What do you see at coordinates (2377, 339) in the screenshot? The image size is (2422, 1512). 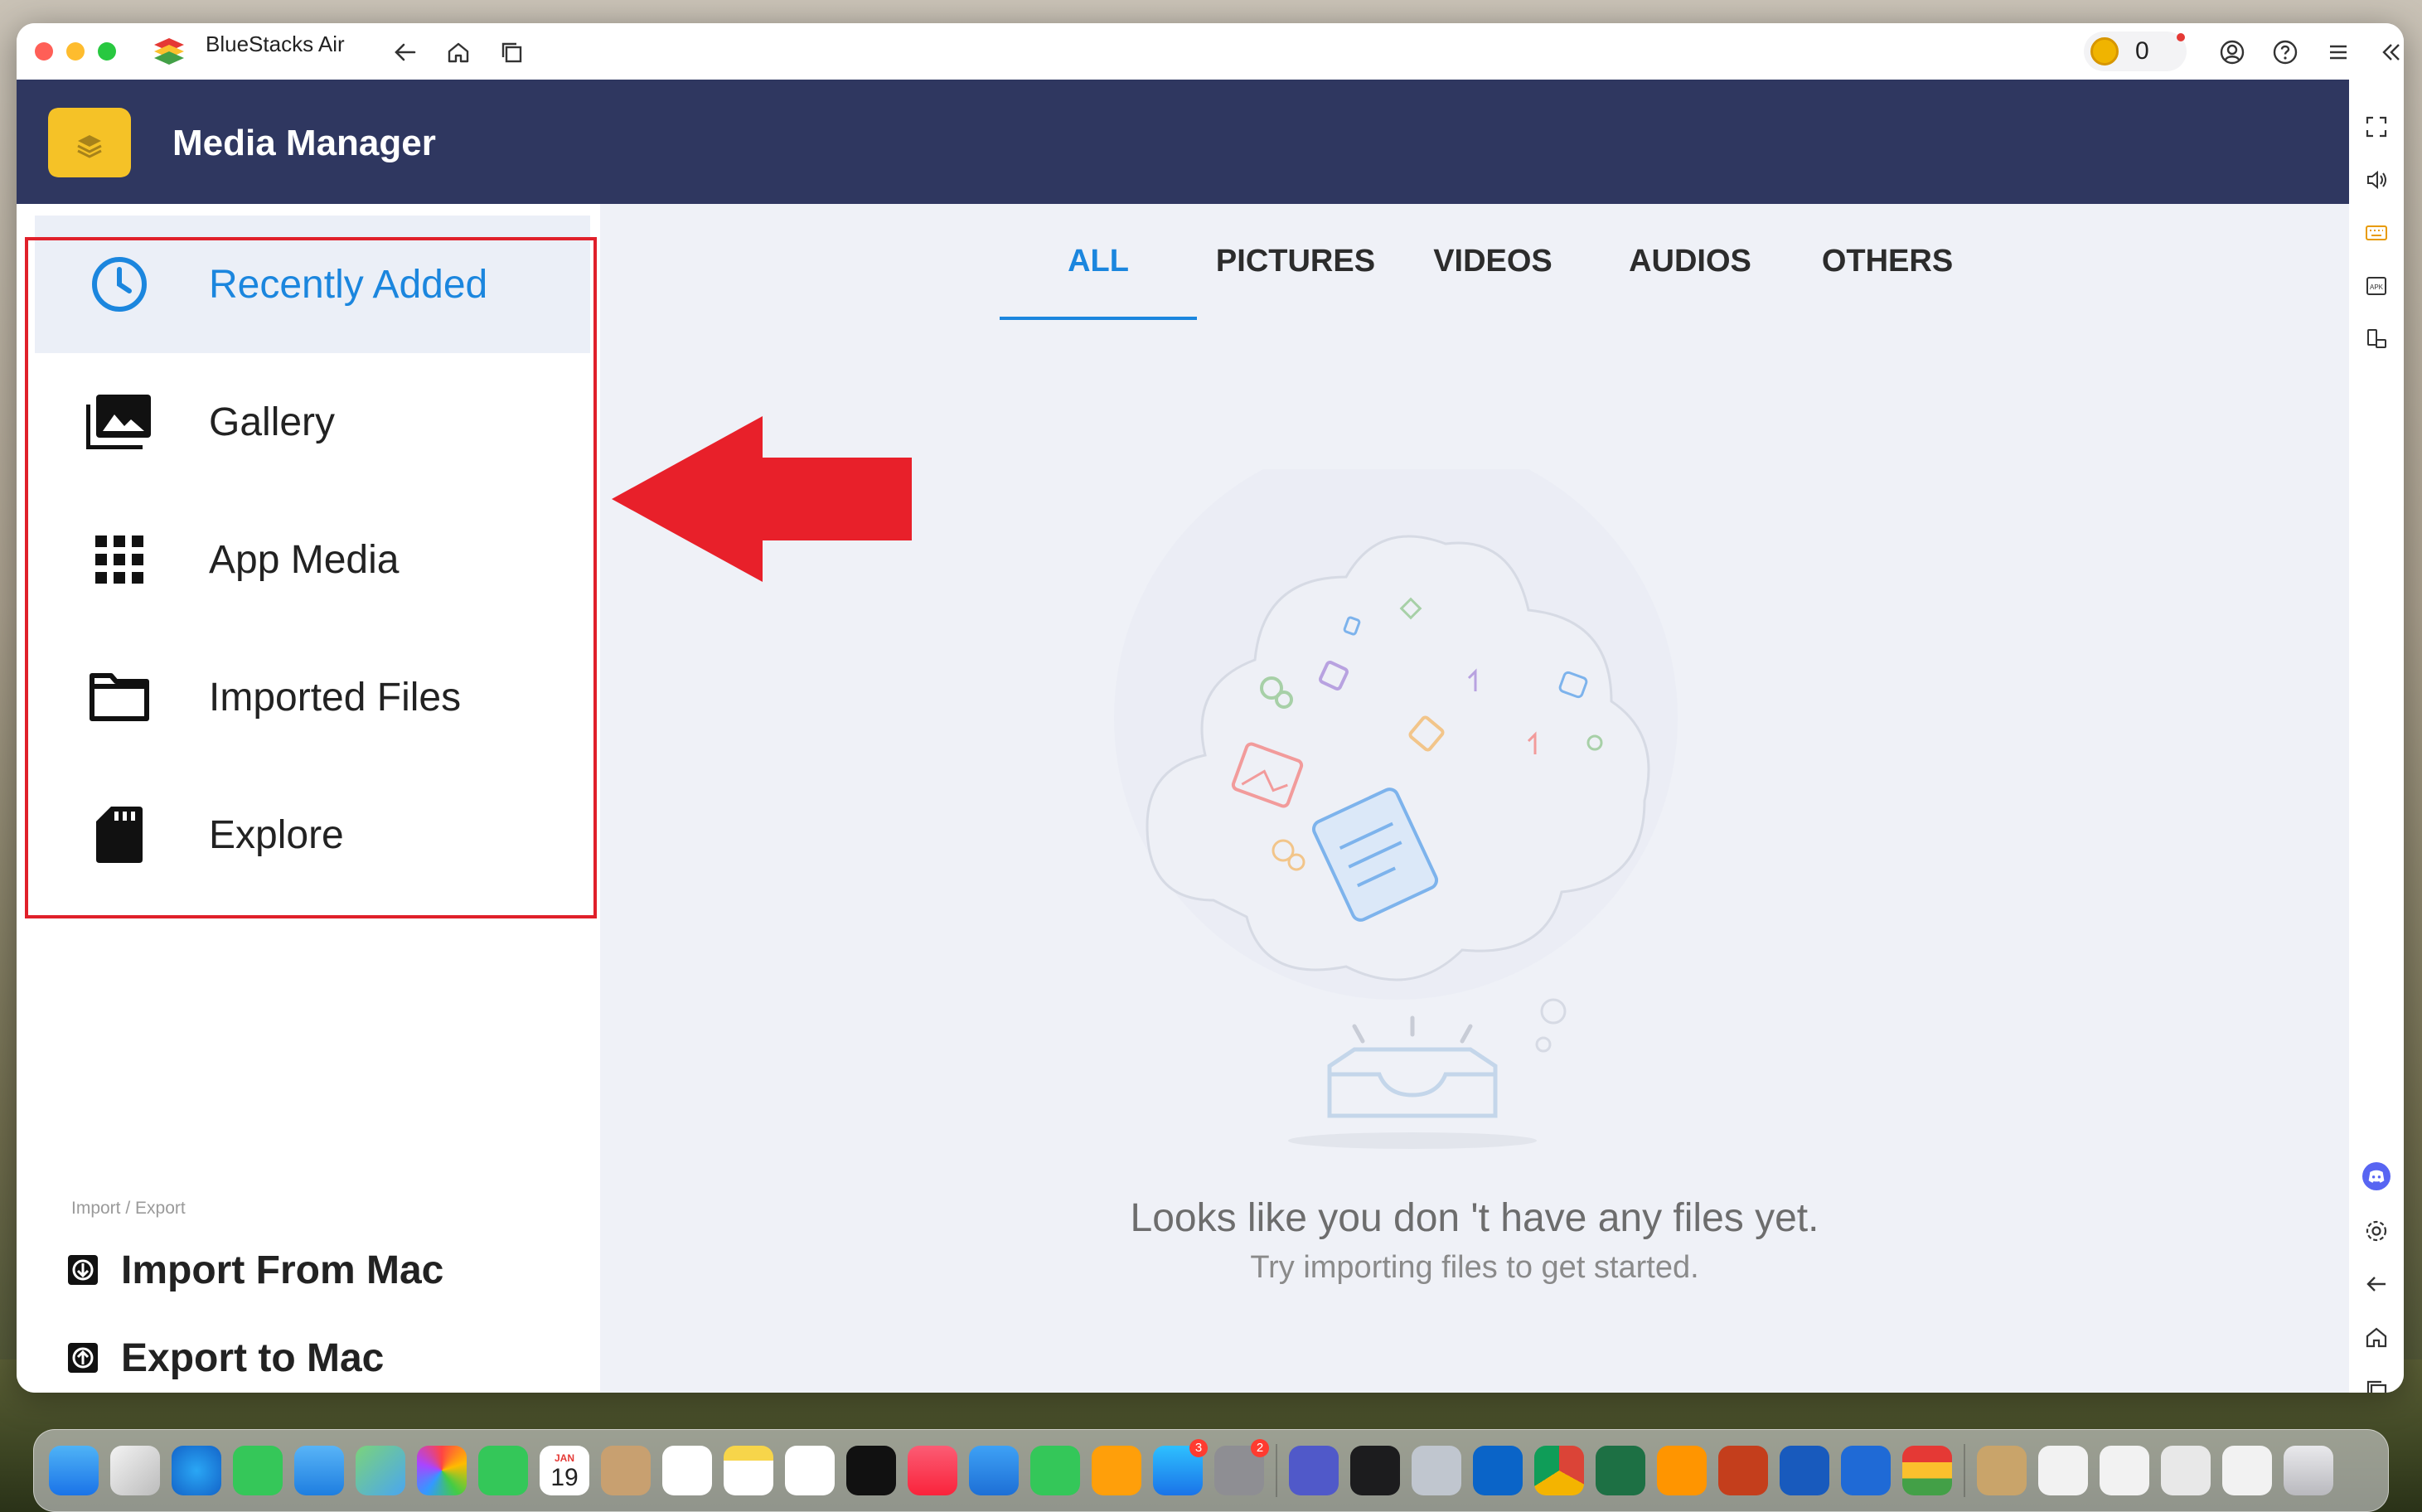 I see `rotate-screen-icon` at bounding box center [2377, 339].